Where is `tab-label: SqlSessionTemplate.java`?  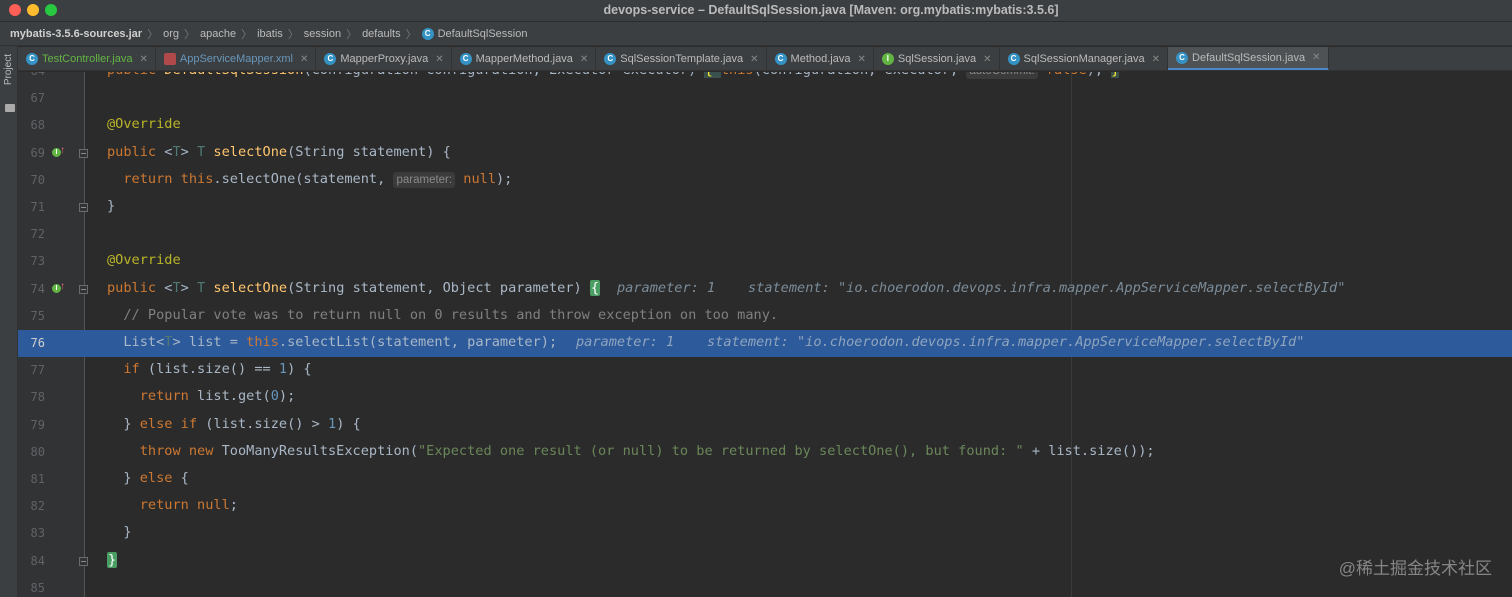
tab-label: SqlSessionTemplate.java is located at coordinates (682, 59).